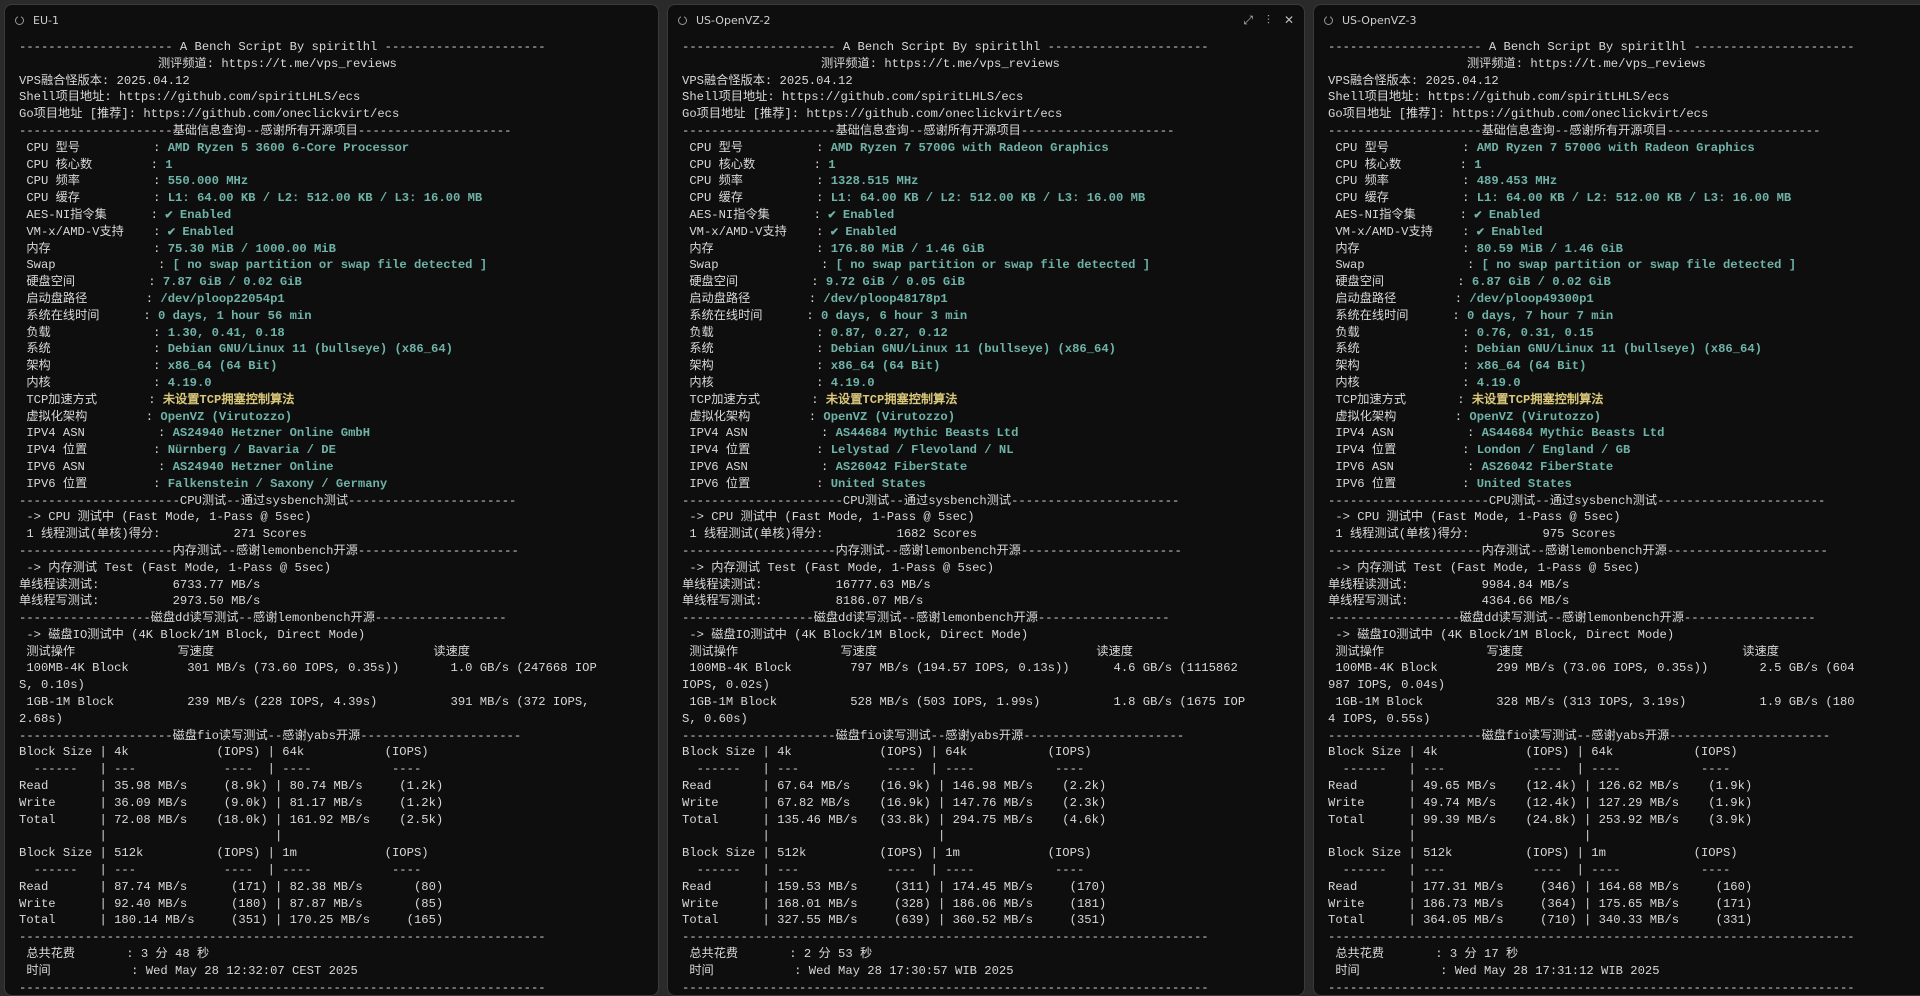  I want to click on info-value: AS24940 Hetzner Online GmbH, so click(271, 433).